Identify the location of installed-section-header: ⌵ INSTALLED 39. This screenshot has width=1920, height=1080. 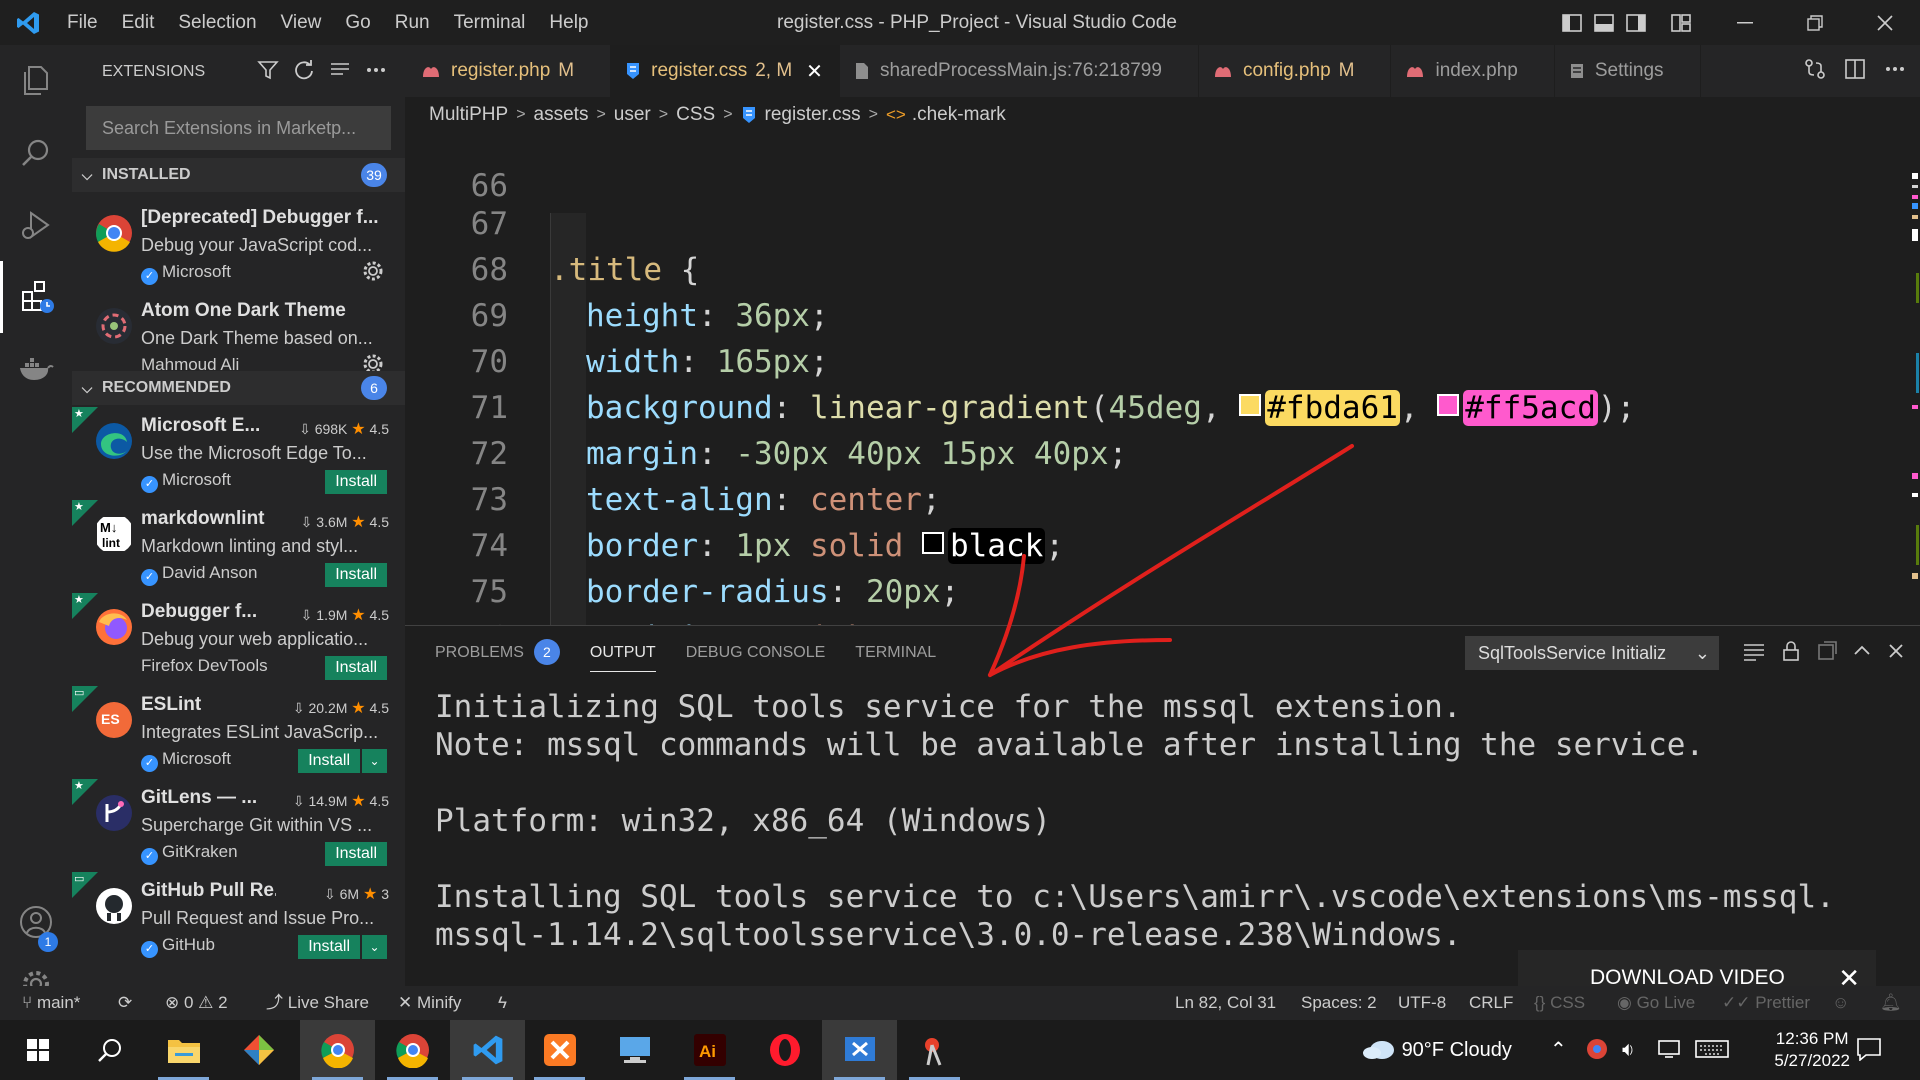
(238, 175).